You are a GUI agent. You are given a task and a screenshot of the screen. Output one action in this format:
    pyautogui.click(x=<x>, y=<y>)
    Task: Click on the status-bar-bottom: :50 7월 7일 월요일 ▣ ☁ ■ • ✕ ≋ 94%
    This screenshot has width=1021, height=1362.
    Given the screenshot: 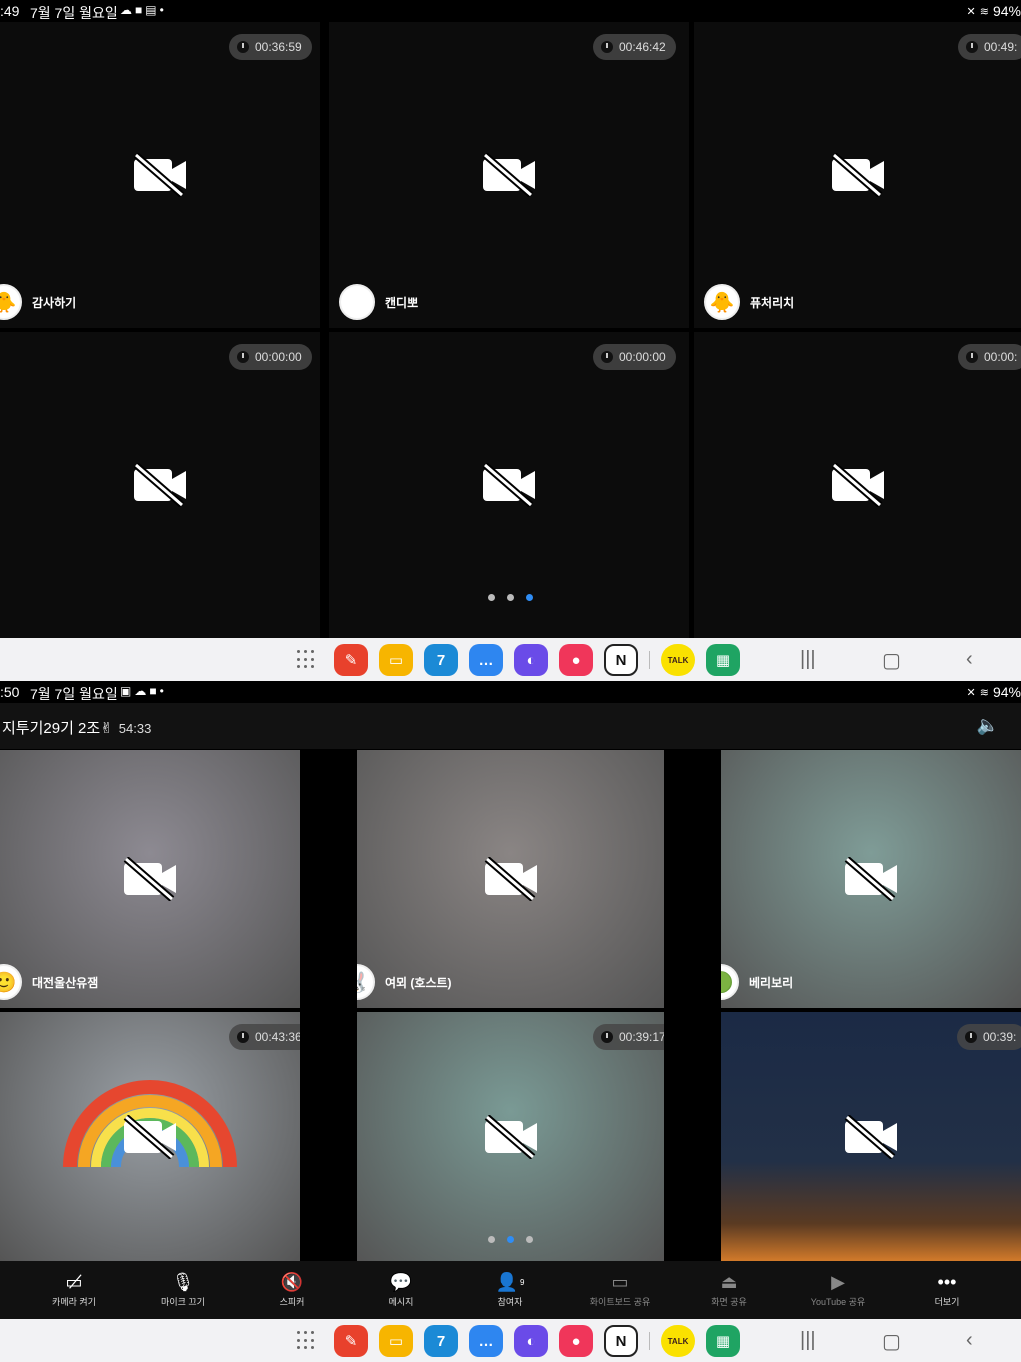 What is the action you would take?
    pyautogui.click(x=510, y=692)
    